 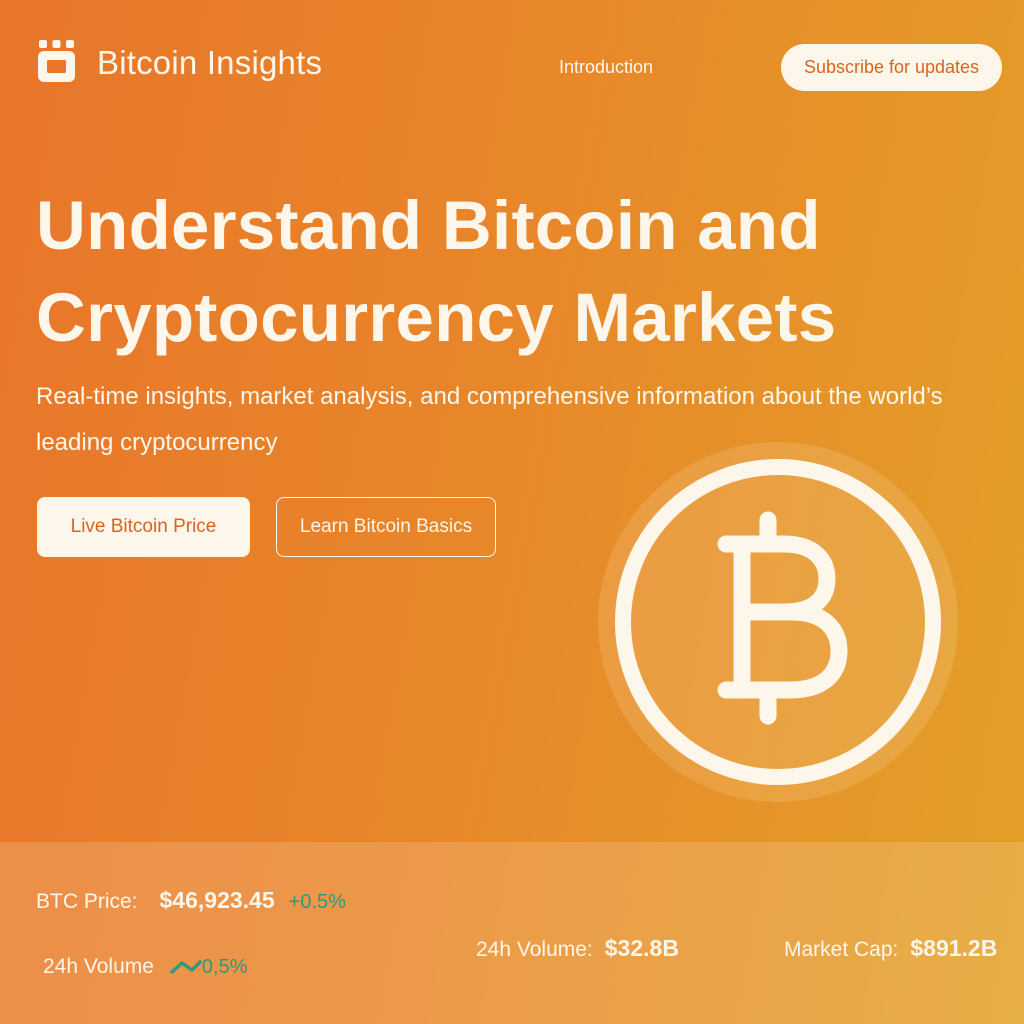 I want to click on volume-trend-change: 0,5%, so click(x=224, y=966).